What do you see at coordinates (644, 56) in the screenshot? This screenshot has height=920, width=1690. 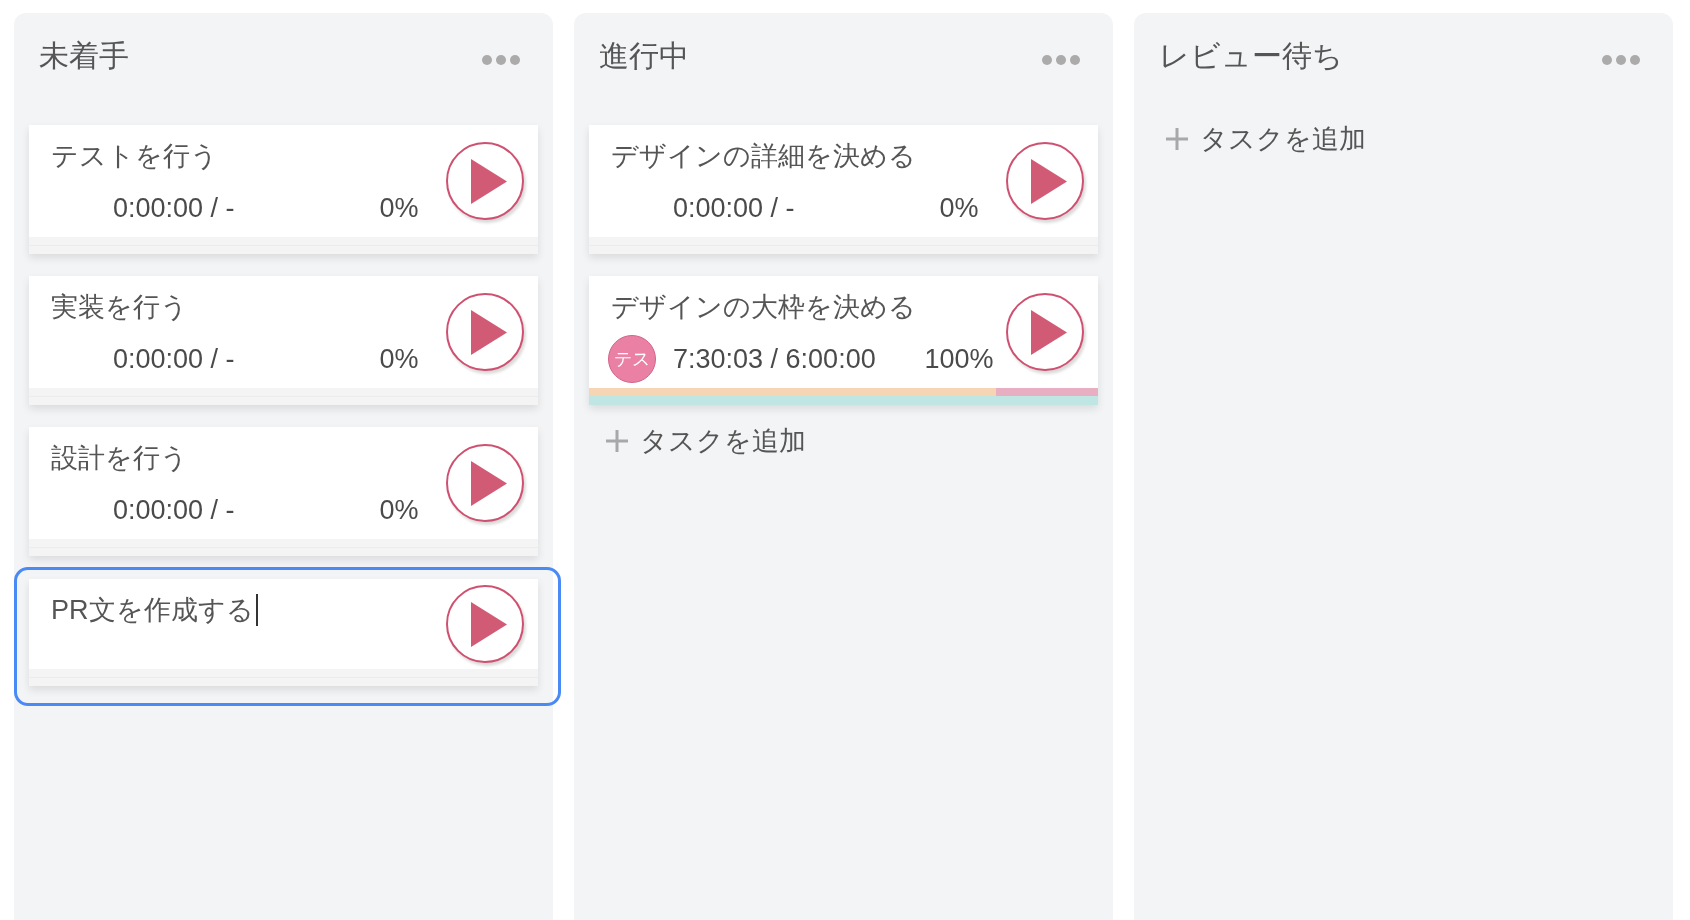 I see `column-title: 進行中` at bounding box center [644, 56].